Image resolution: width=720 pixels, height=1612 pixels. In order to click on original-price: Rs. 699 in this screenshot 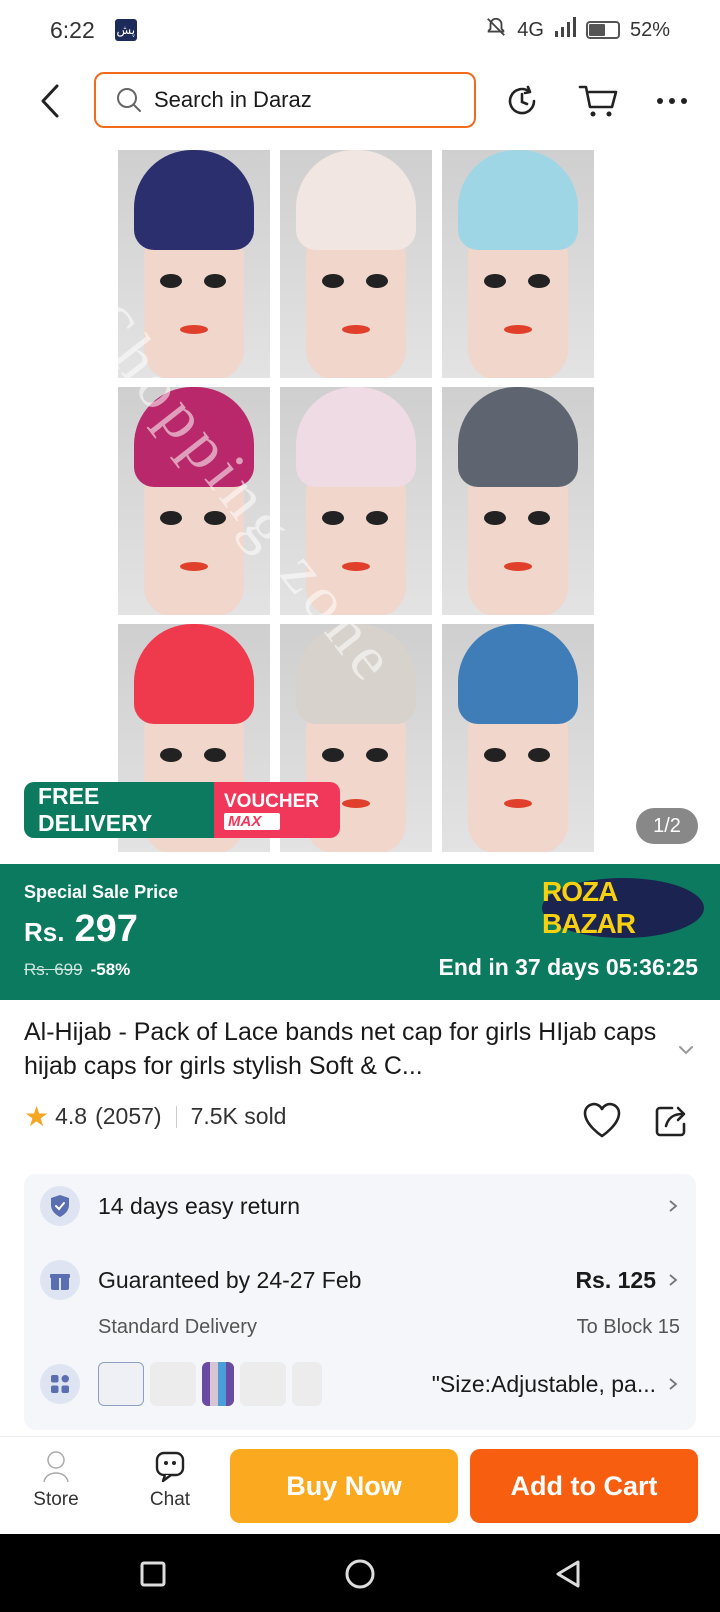, I will do `click(53, 969)`.